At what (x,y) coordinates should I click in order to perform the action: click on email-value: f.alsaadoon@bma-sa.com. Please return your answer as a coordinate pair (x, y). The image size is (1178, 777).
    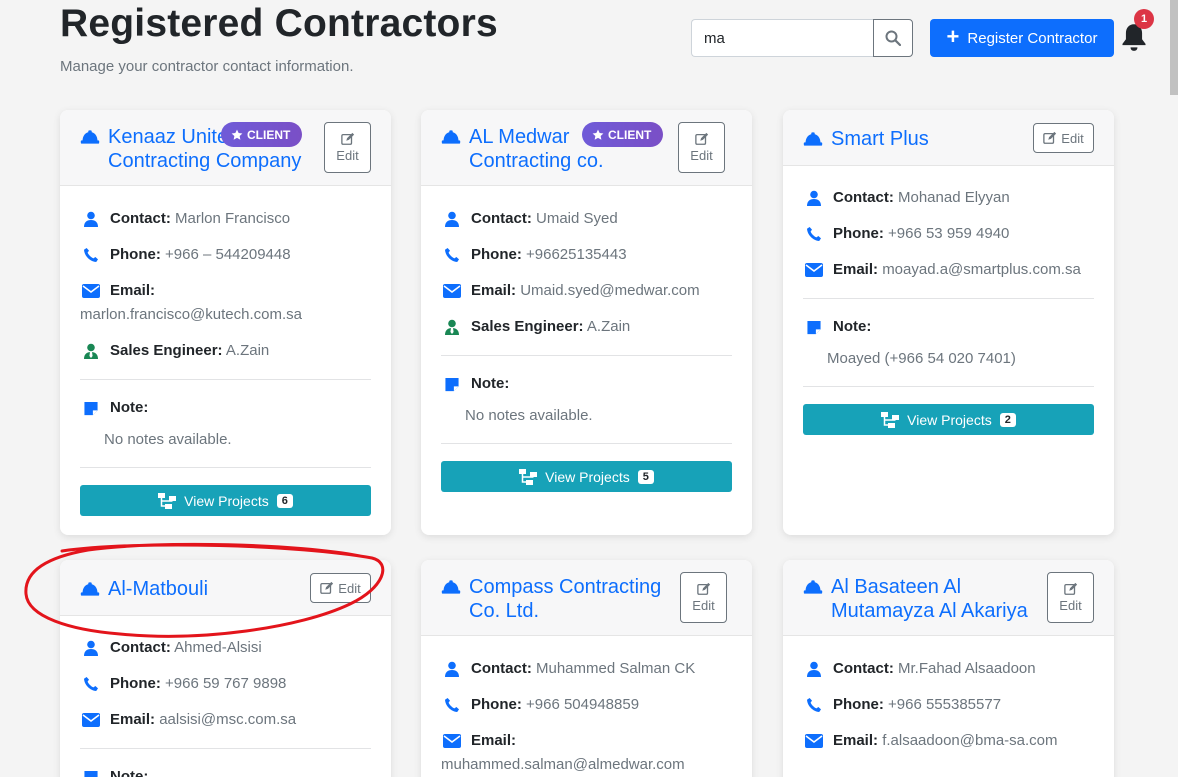
    Looking at the image, I should click on (970, 740).